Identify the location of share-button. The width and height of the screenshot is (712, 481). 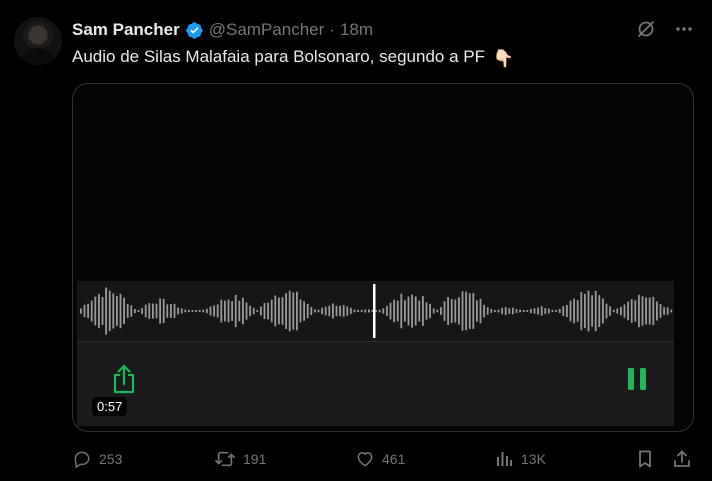
(124, 379).